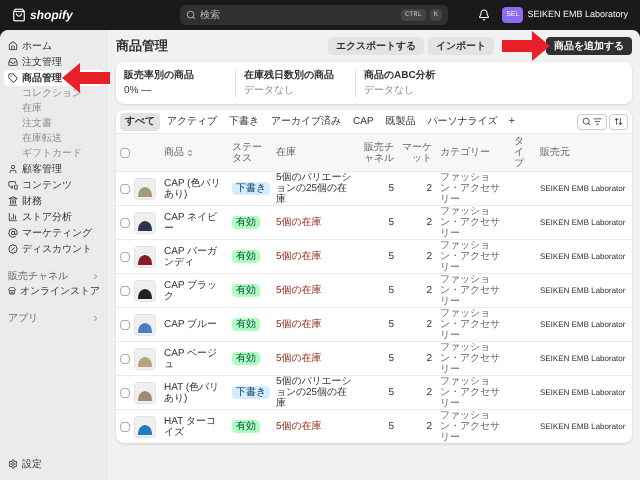 The height and width of the screenshot is (480, 640). What do you see at coordinates (194, 359) in the screenshot?
I see `product-name: CAP ベージュ` at bounding box center [194, 359].